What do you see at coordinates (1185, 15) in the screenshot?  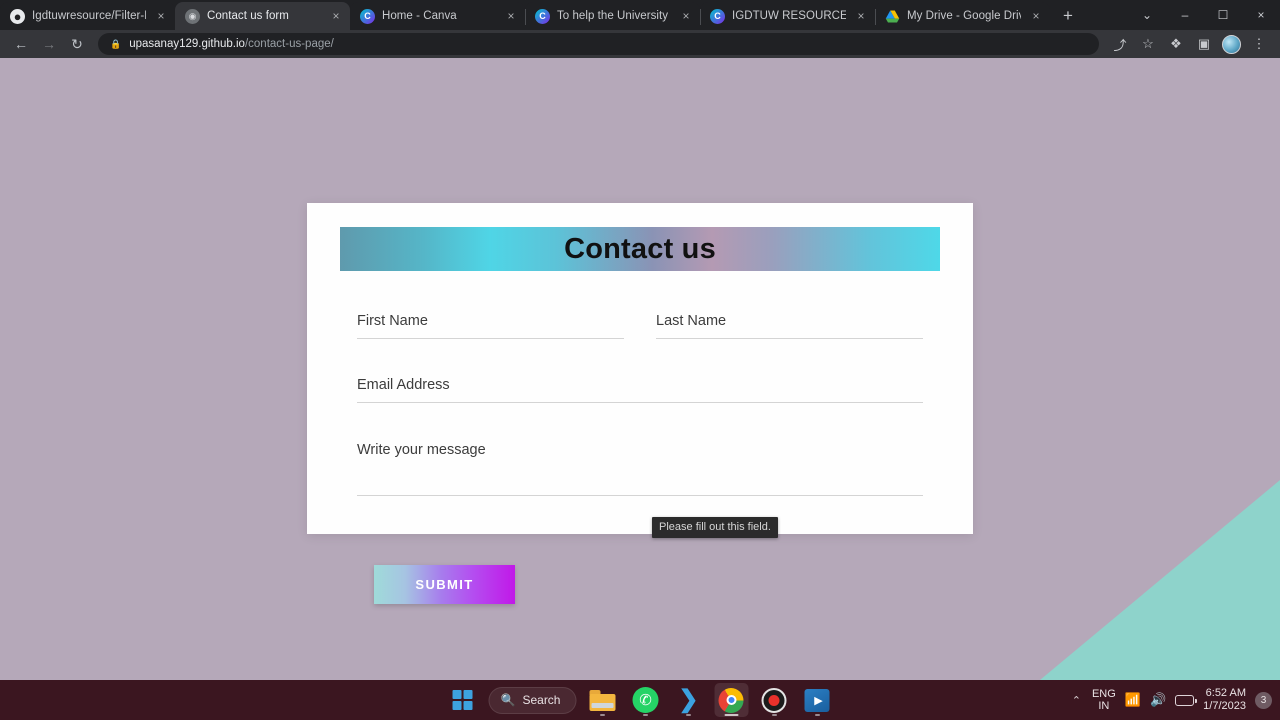 I see `minimize-button: –` at bounding box center [1185, 15].